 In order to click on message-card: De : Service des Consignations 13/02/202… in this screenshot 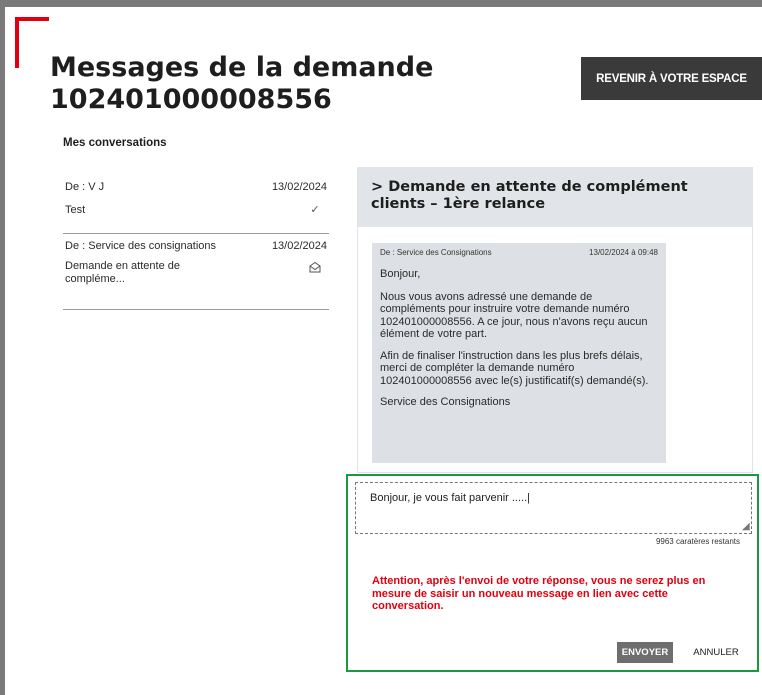, I will do `click(519, 353)`.